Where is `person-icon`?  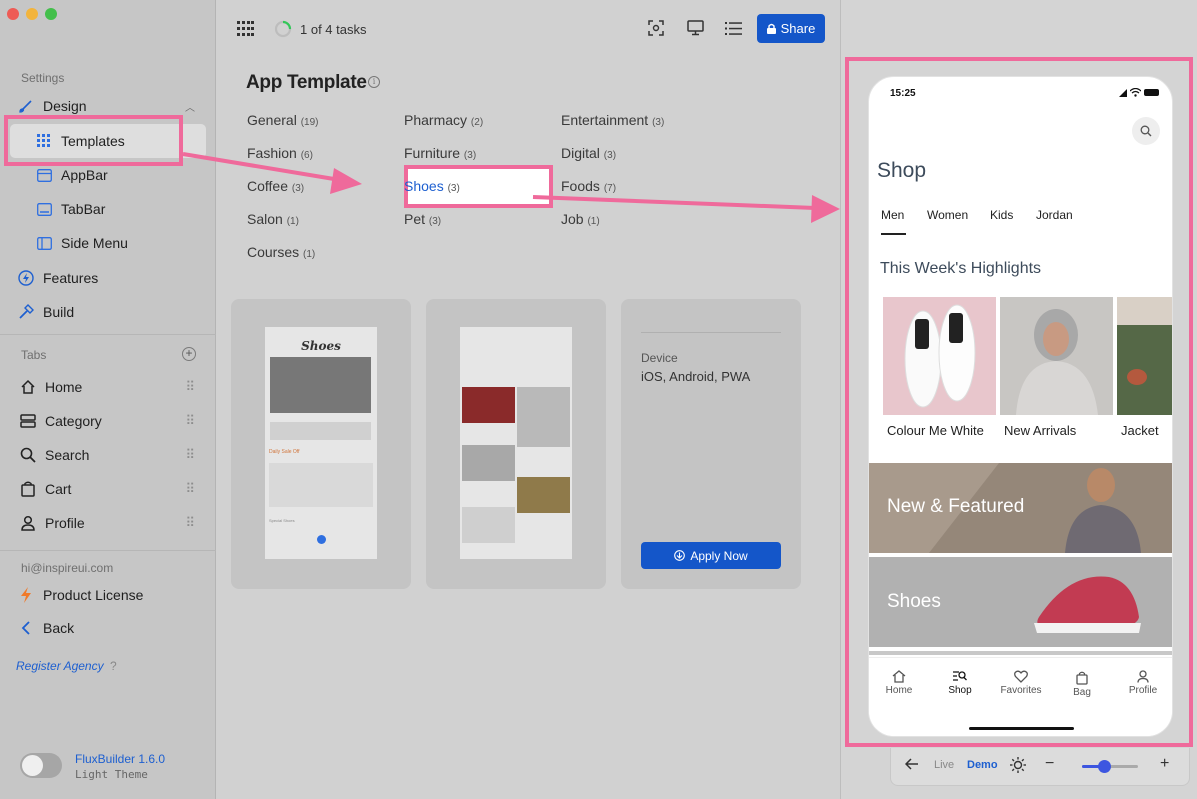 person-icon is located at coordinates (28, 523).